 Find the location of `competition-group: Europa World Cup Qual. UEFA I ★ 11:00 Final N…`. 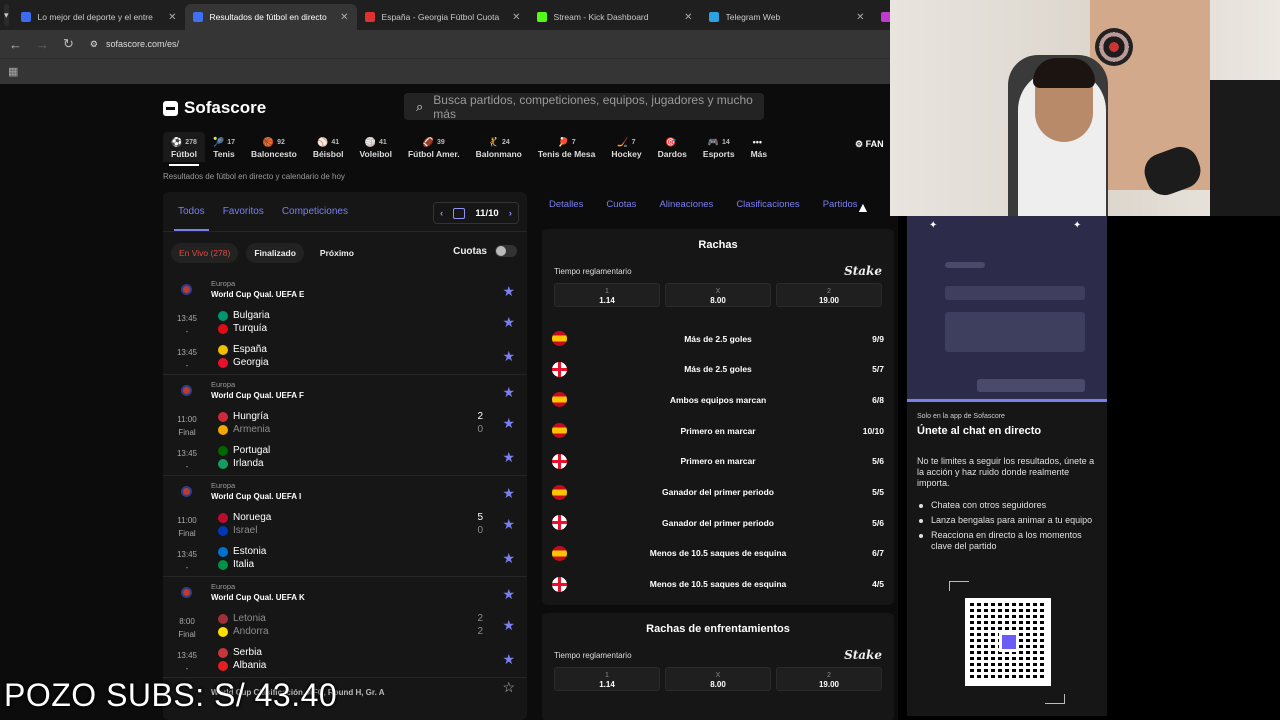

competition-group: Europa World Cup Qual. UEFA I ★ 11:00 Final N… is located at coordinates (345, 526).